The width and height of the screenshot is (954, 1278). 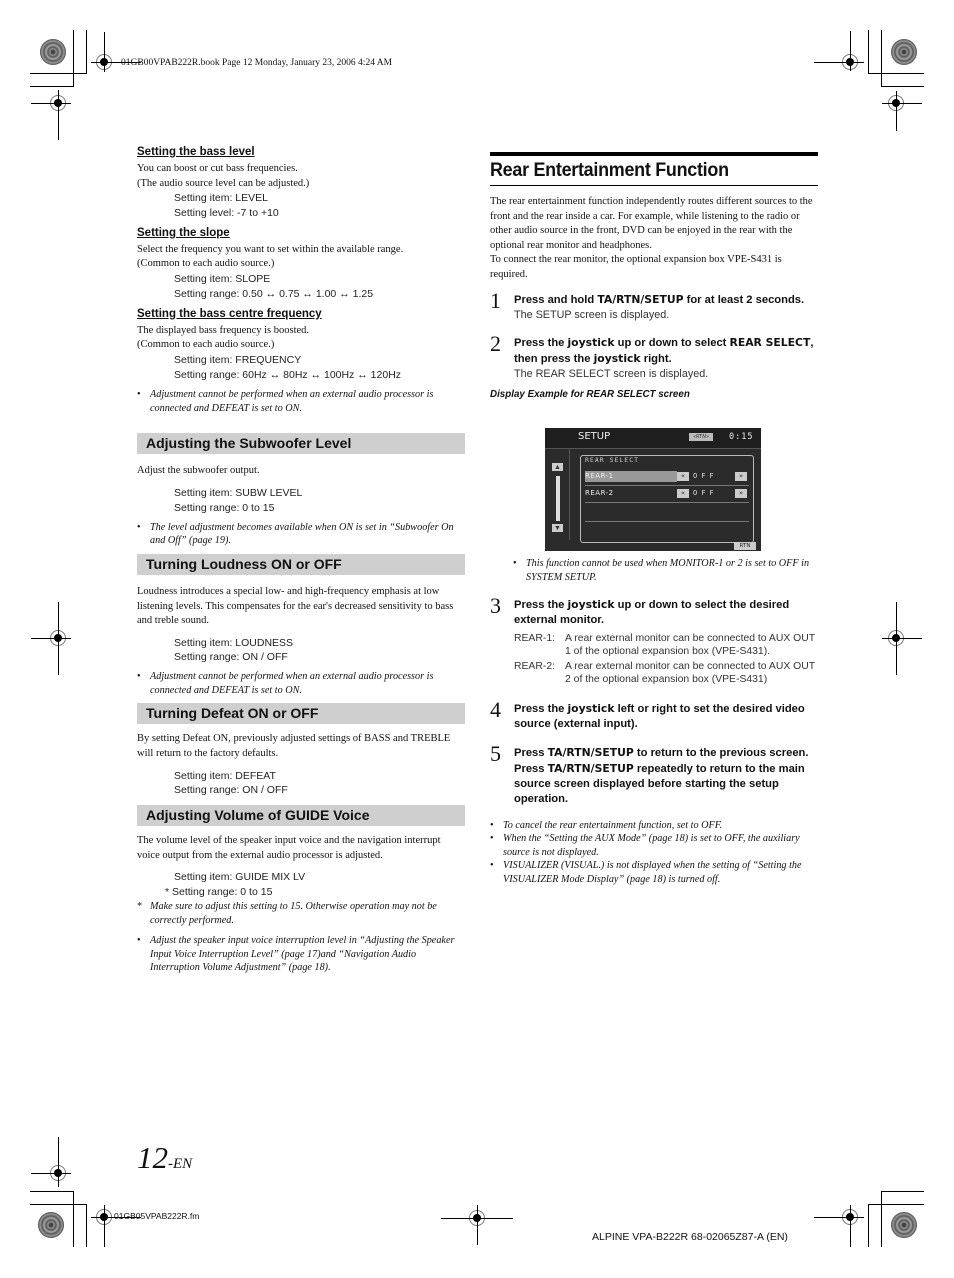 What do you see at coordinates (157, 1216) in the screenshot?
I see `footer-filename: 01GB05VPAB222R.fm` at bounding box center [157, 1216].